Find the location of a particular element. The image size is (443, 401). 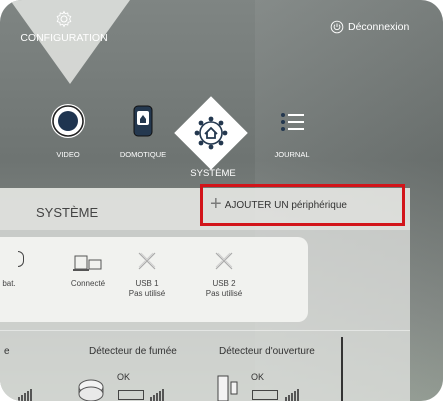

nav-video: VIDEO is located at coordinates (68, 131).